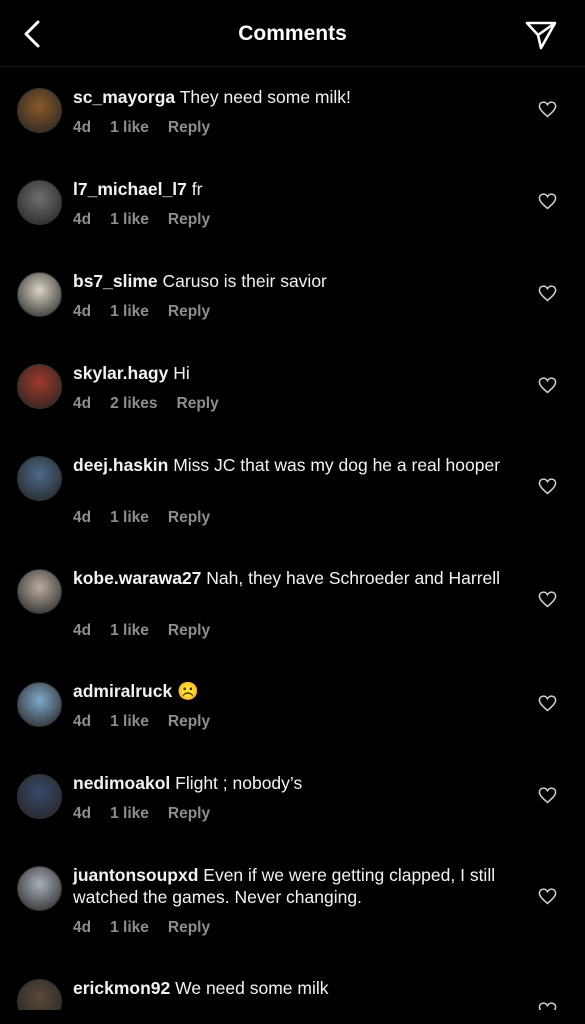 The height and width of the screenshot is (1024, 585). I want to click on comment-username: l7_michael_l7, so click(130, 189).